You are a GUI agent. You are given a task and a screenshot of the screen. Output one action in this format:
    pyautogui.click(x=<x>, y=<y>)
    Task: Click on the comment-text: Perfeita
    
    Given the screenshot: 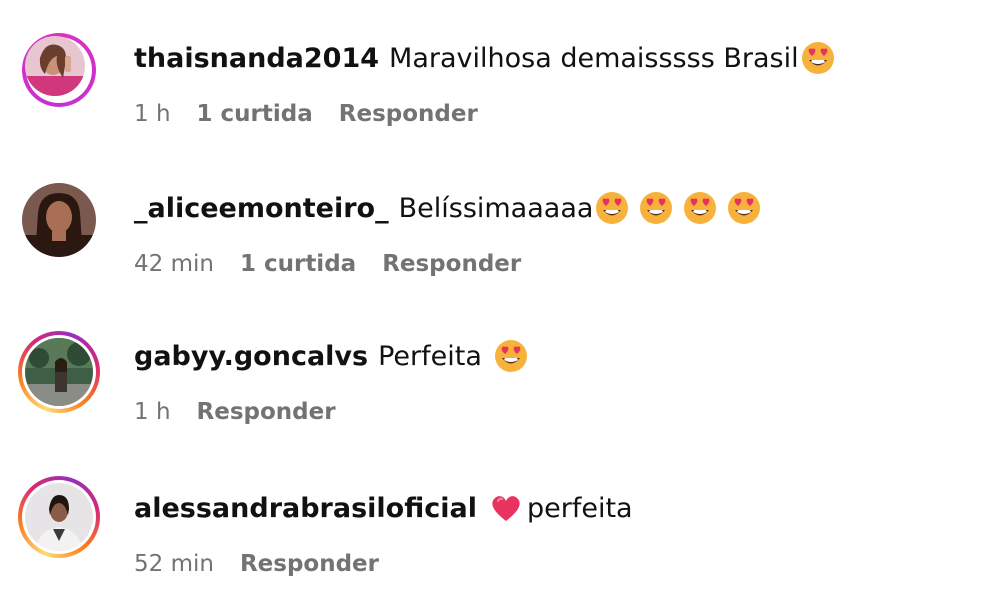 What is the action you would take?
    pyautogui.click(x=430, y=356)
    